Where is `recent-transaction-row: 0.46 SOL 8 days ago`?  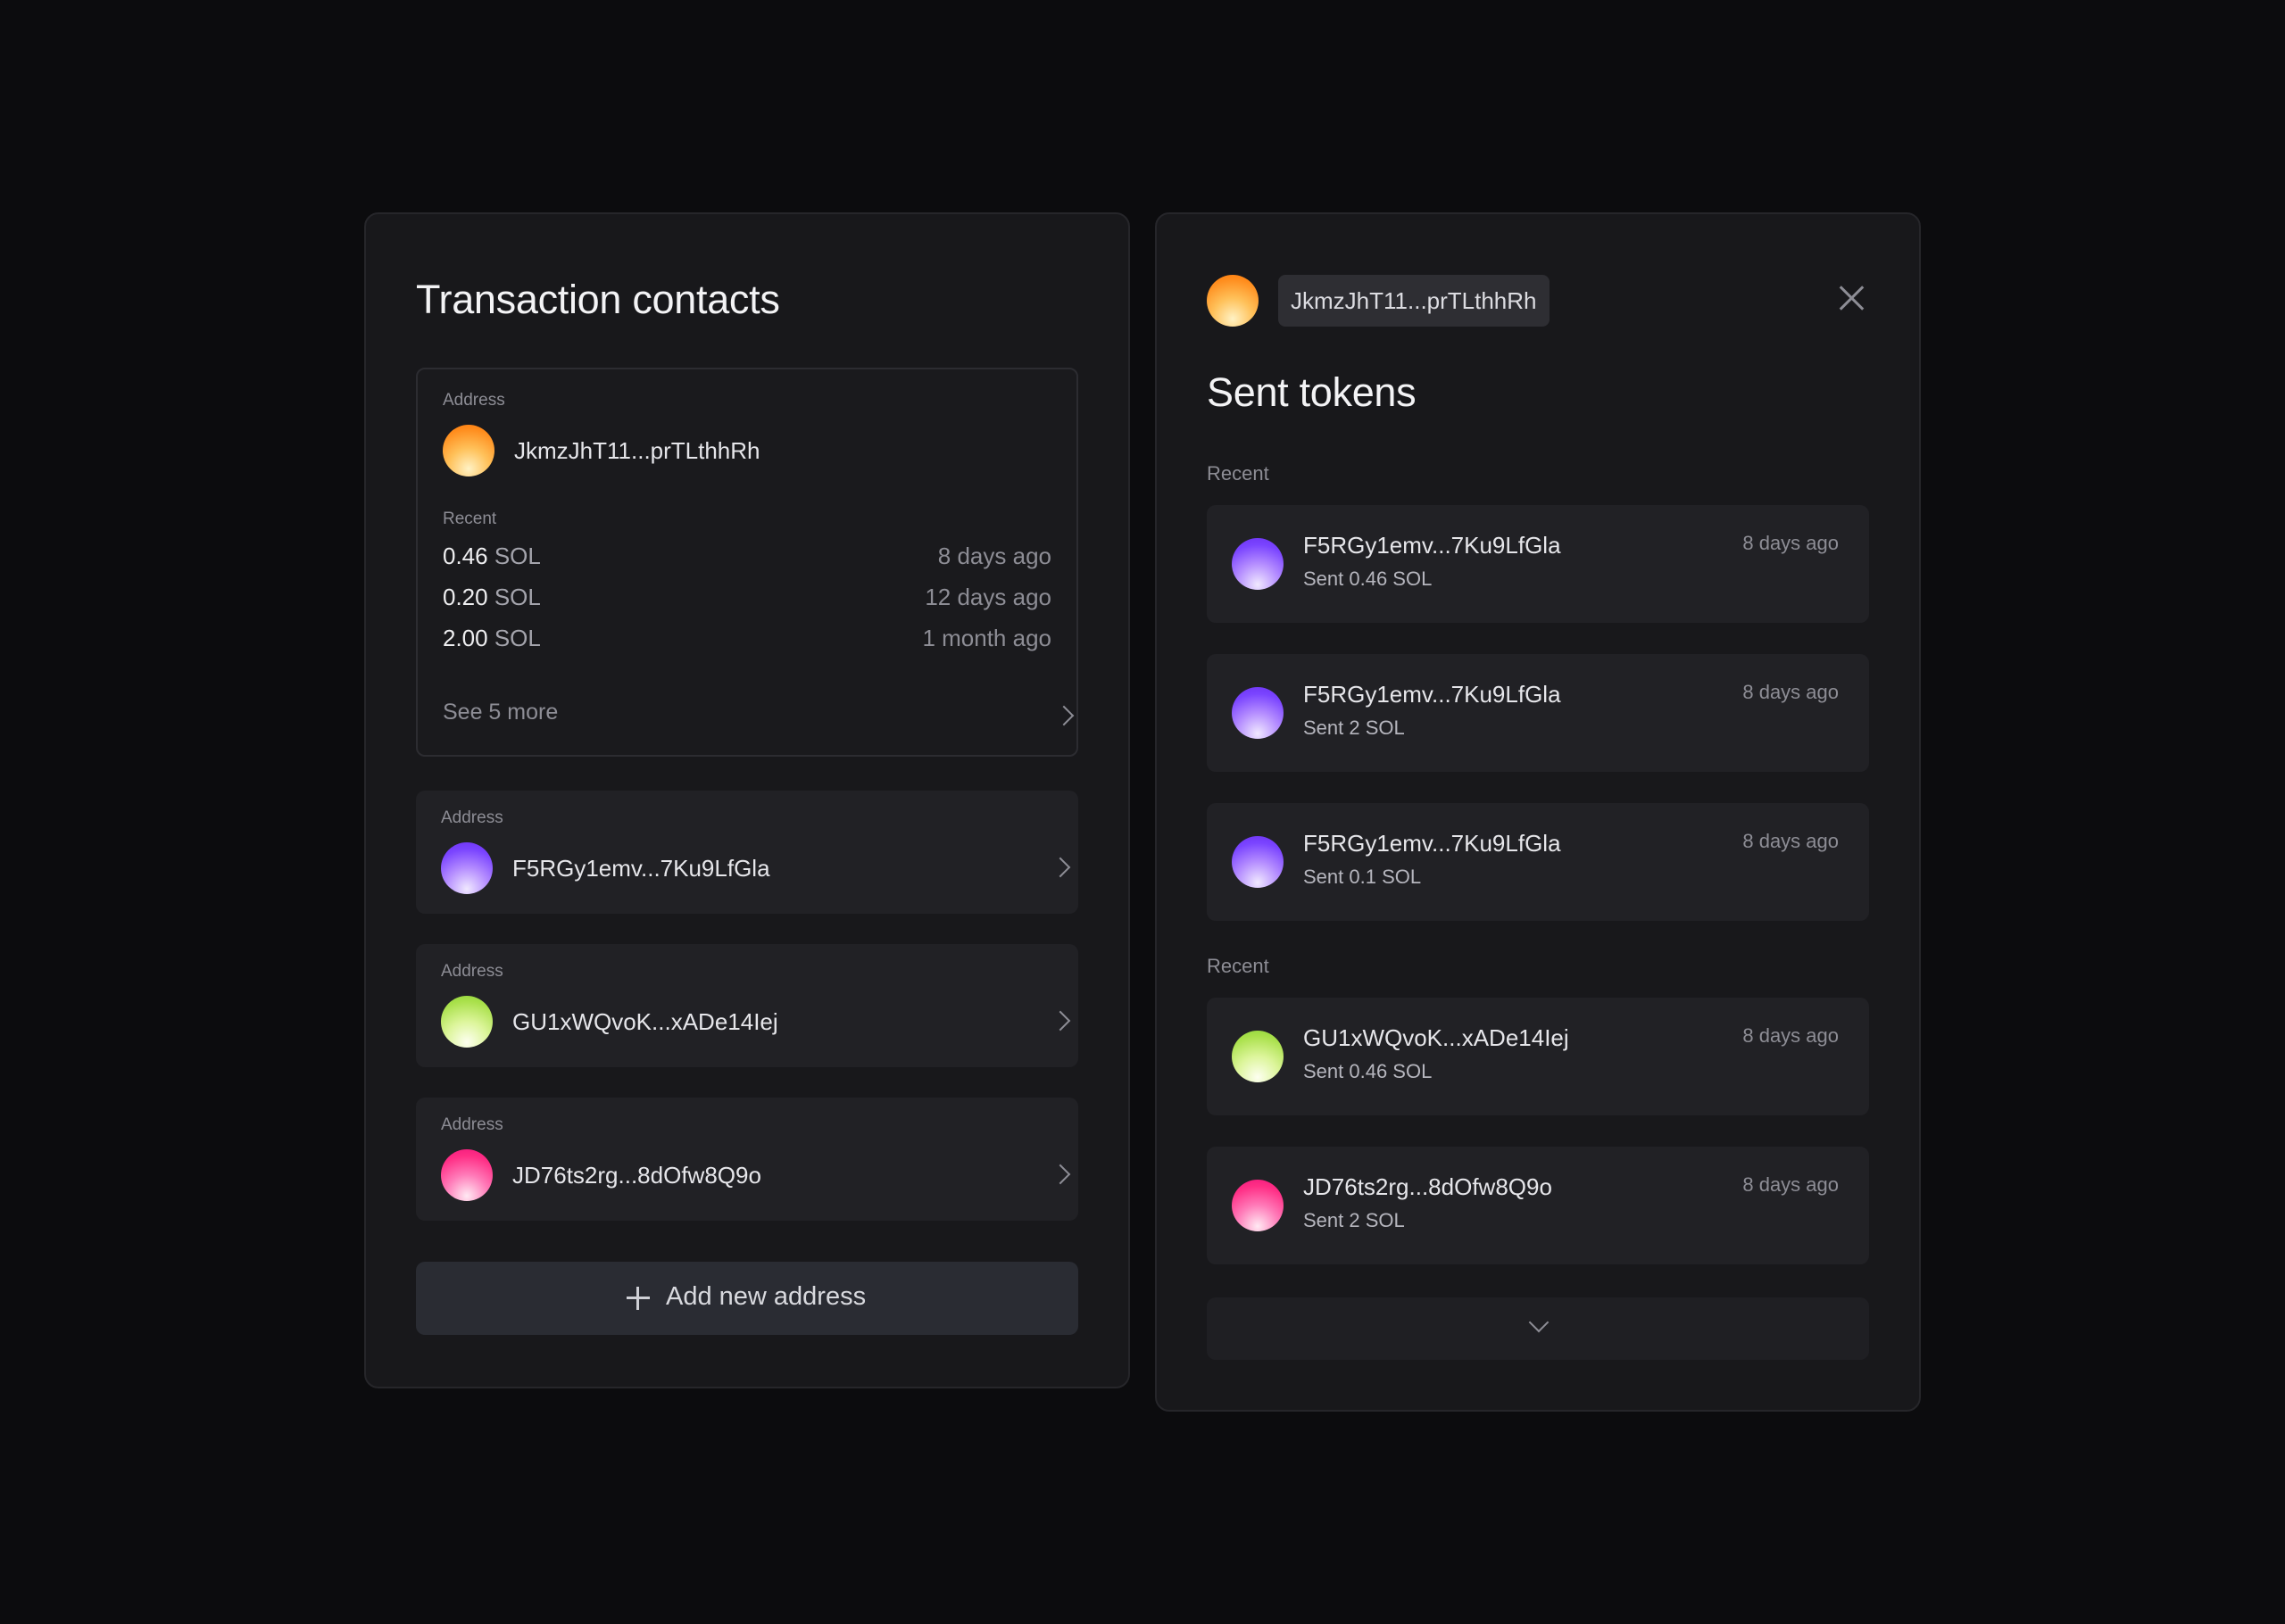 recent-transaction-row: 0.46 SOL 8 days ago is located at coordinates (747, 560).